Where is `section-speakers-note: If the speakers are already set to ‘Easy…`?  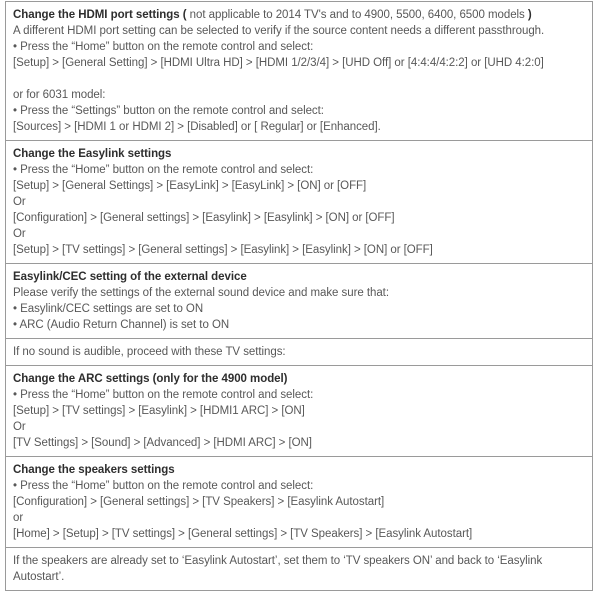 section-speakers-note: If the speakers are already set to ‘Easy… is located at coordinates (299, 569).